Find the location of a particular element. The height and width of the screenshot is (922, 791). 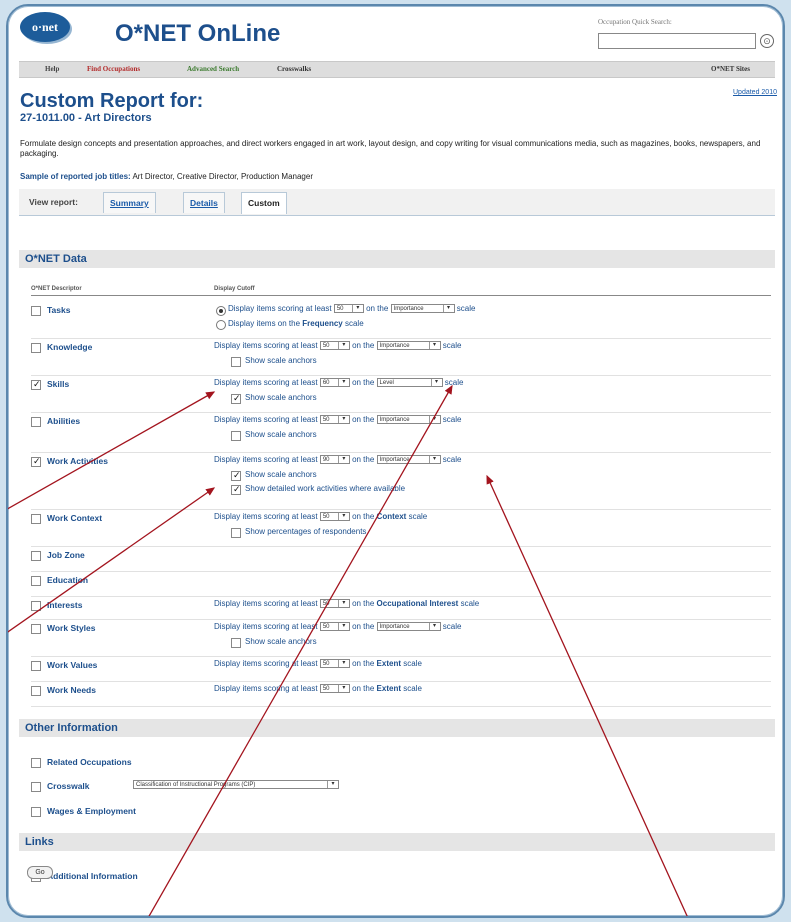

arrow-to-wa-anchors is located at coordinates (112, 560).